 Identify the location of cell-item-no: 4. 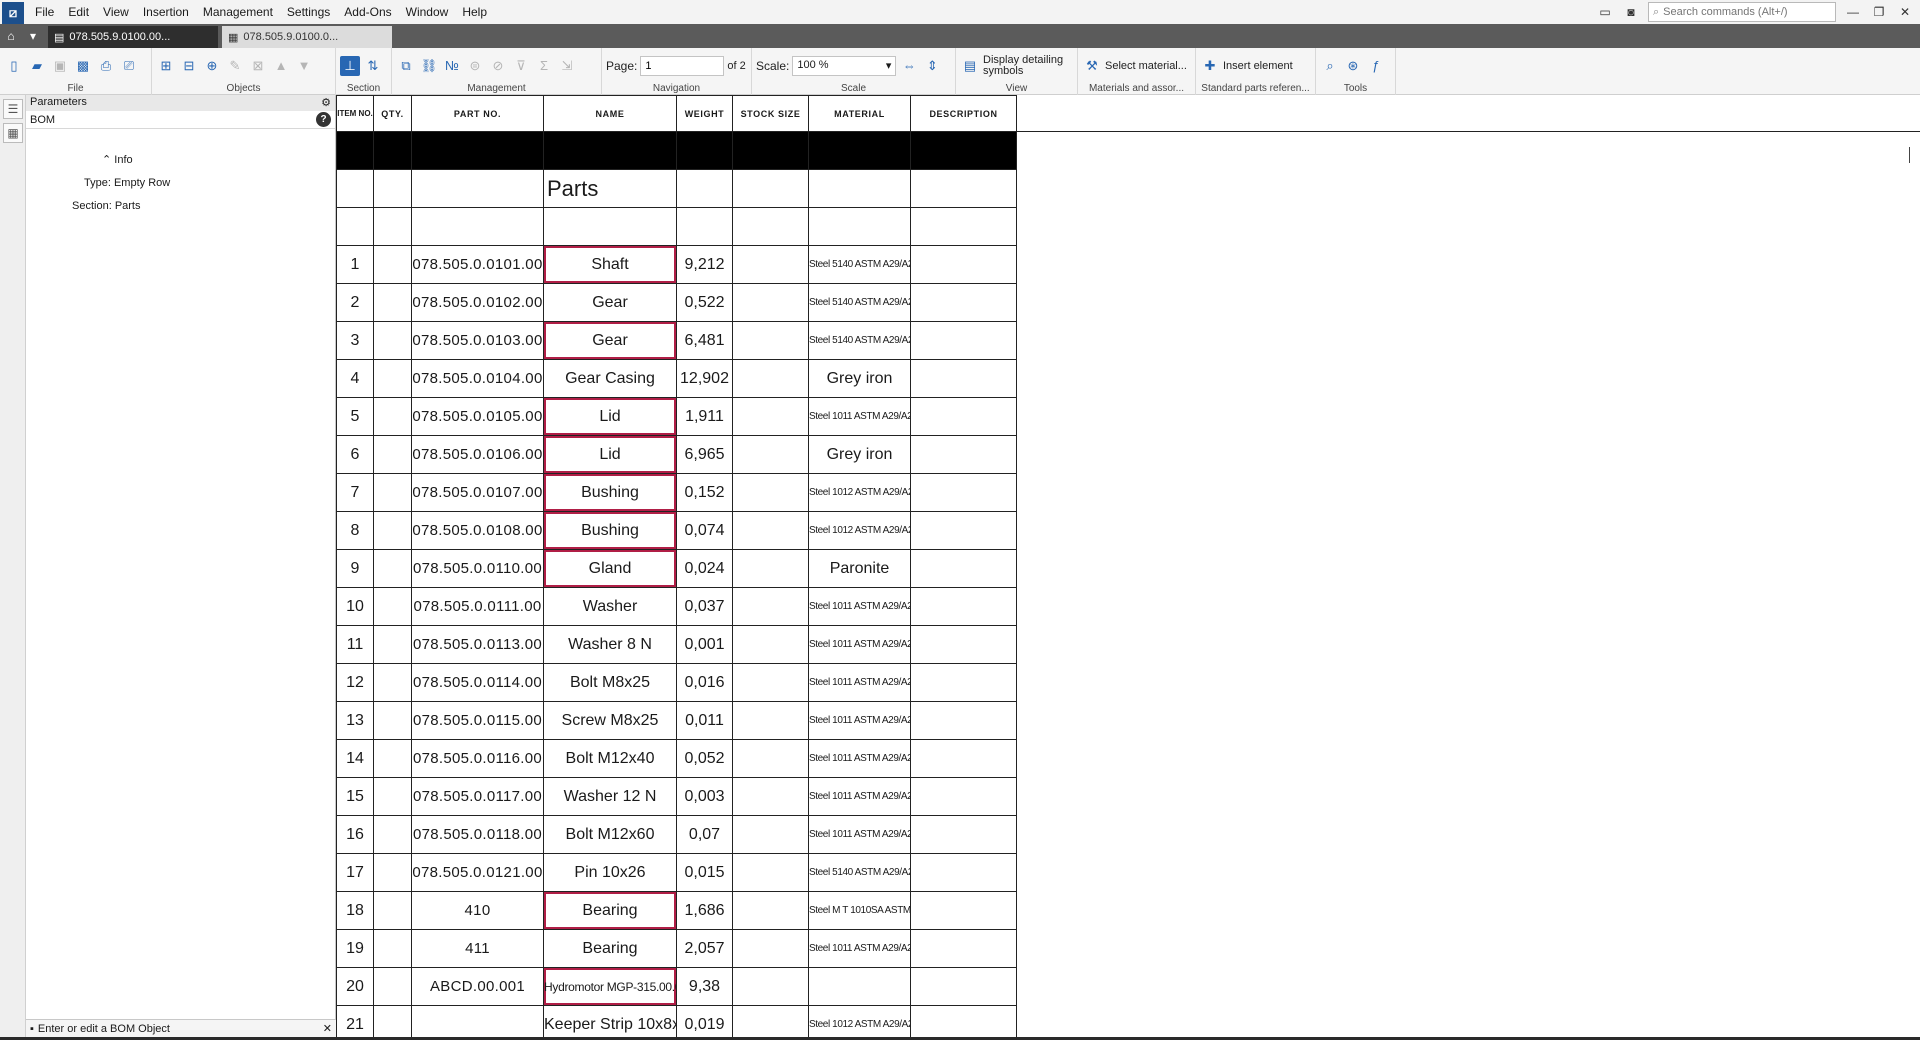
(355, 378).